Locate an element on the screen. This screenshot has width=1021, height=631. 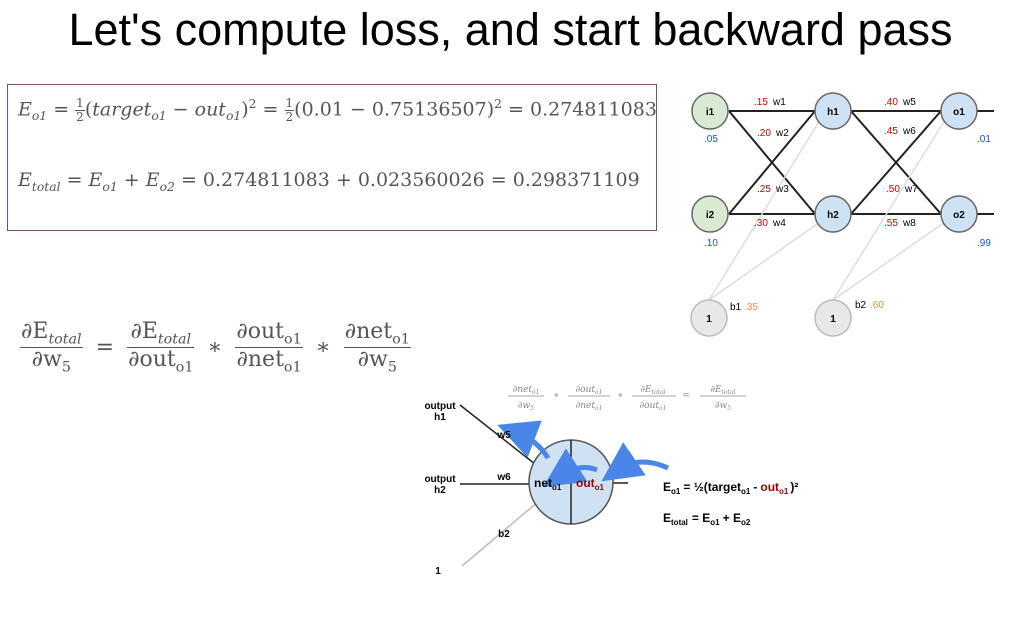
gradient-arrow-out is located at coordinates (635, 462).